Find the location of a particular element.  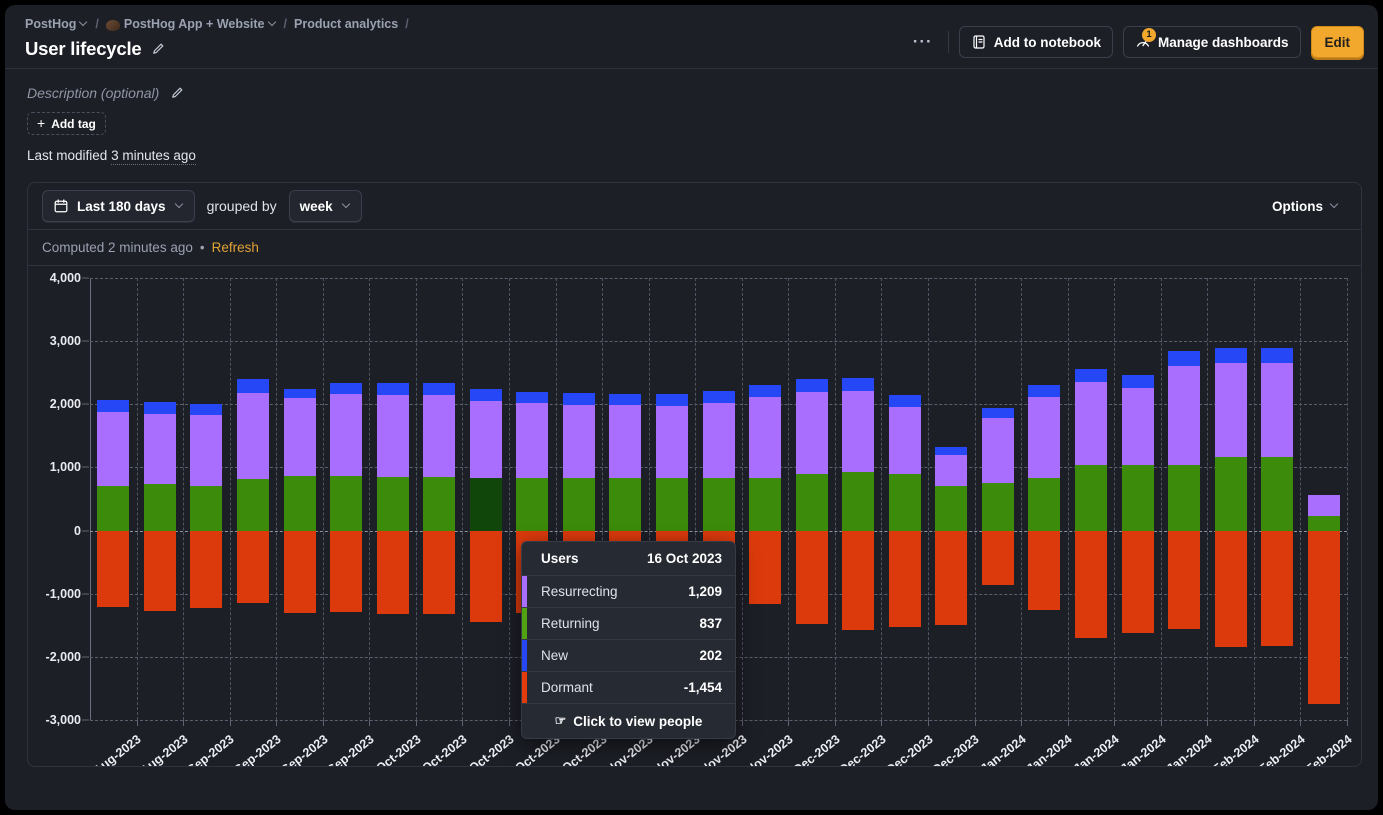

breadcrumb-item-org: PostHog is located at coordinates (56, 24).